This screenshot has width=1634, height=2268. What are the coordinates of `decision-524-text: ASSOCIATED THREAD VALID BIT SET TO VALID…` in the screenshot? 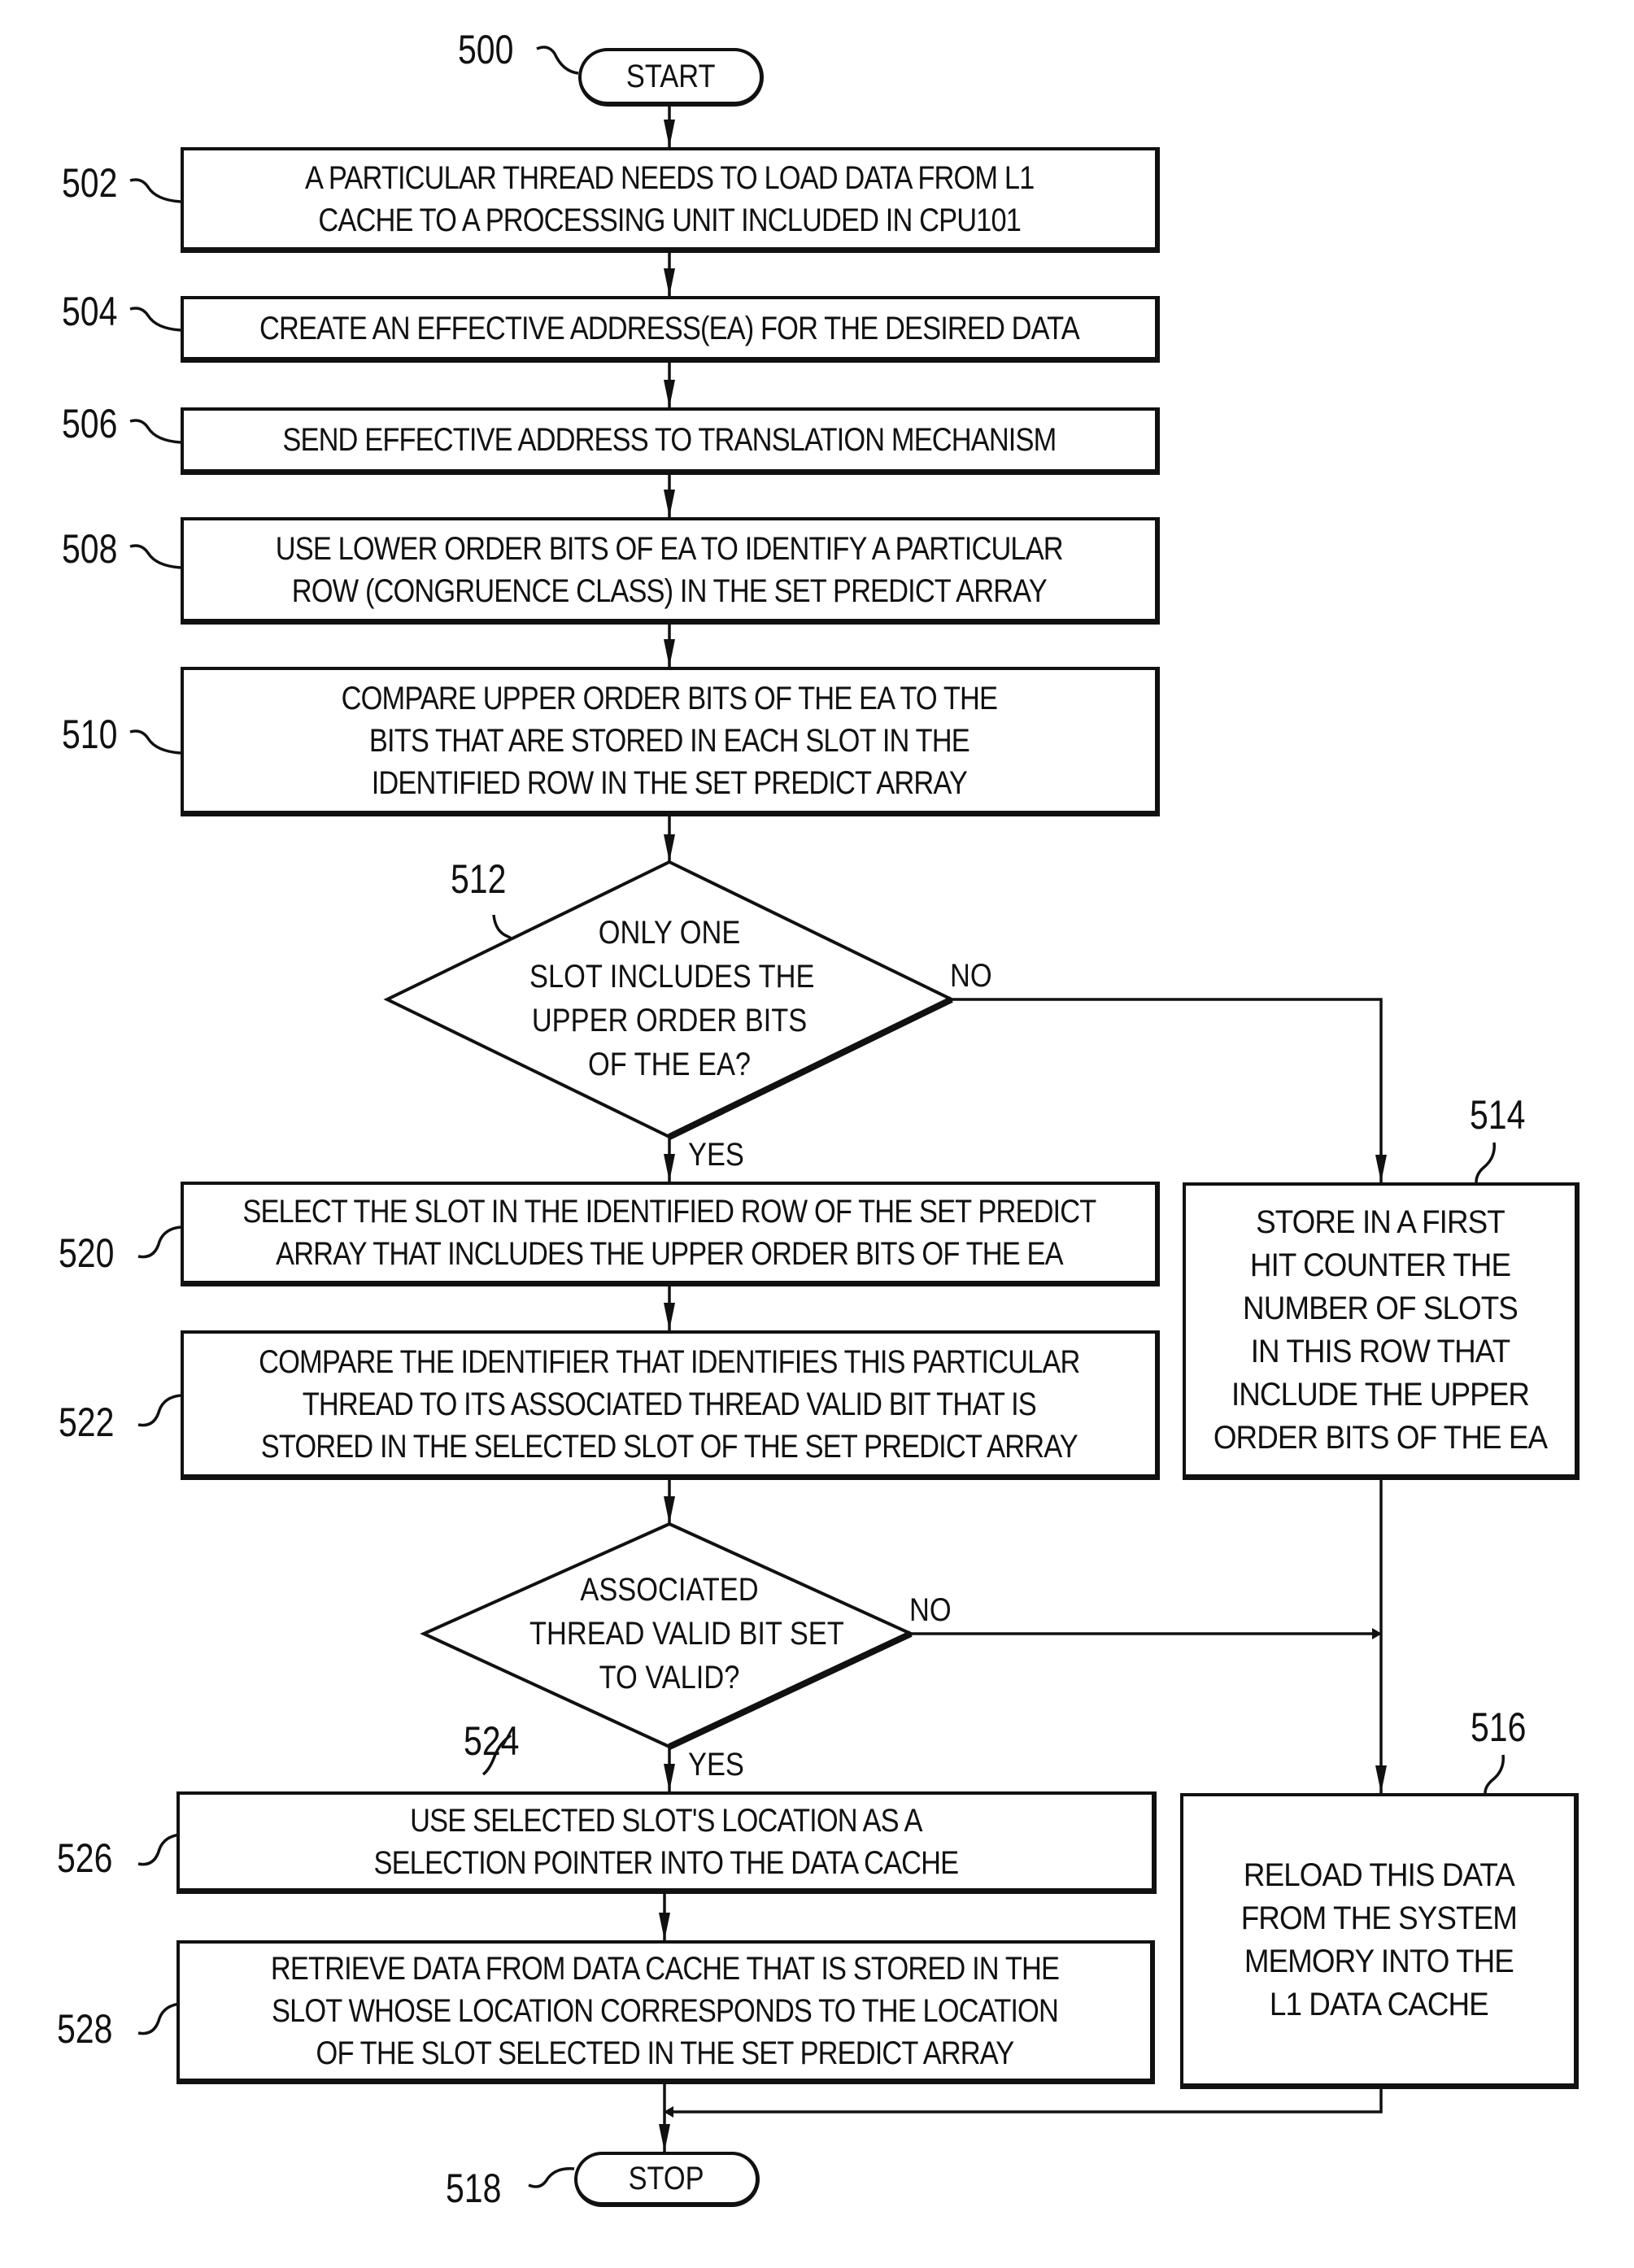 It's located at (686, 1634).